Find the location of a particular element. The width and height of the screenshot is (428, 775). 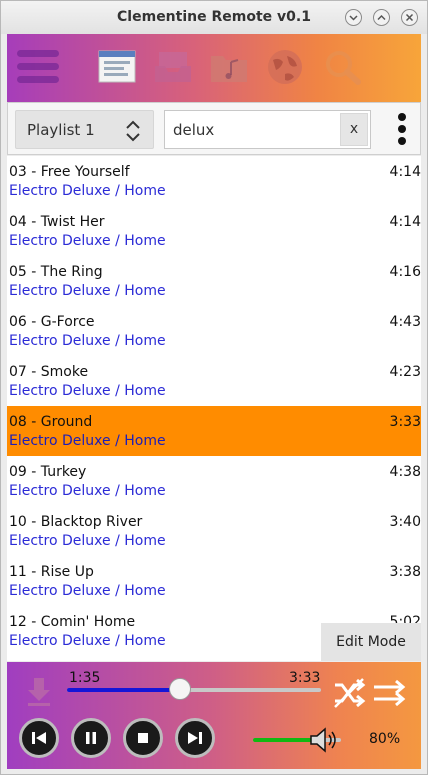

close-button is located at coordinates (409, 17).